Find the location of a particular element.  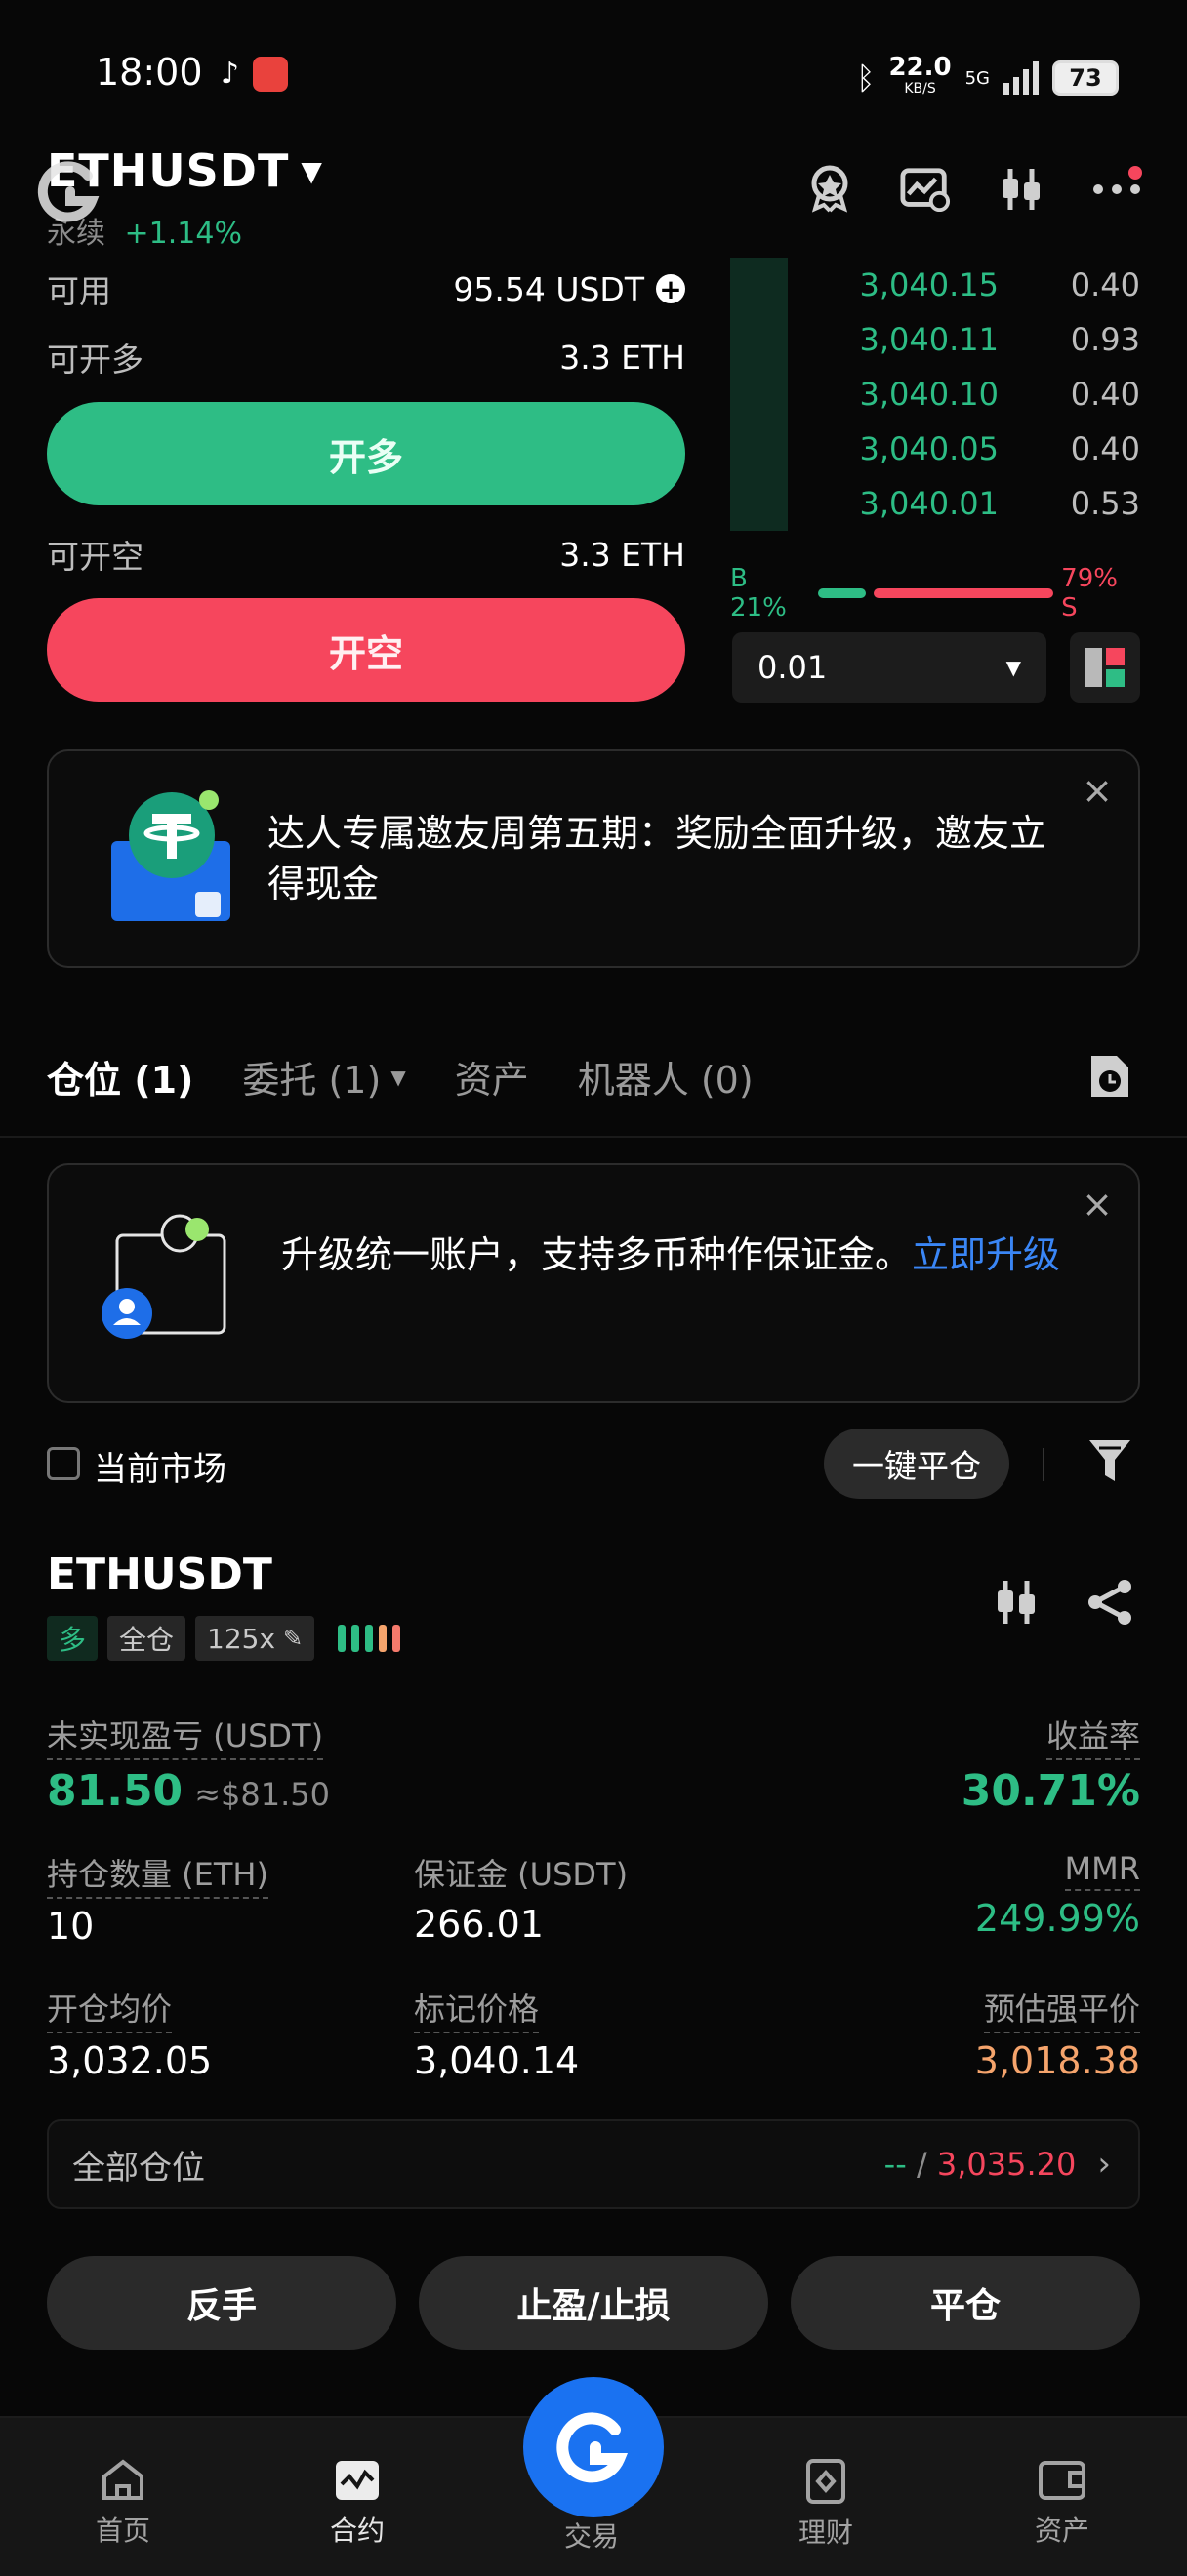

trade-fab-button is located at coordinates (593, 2447).